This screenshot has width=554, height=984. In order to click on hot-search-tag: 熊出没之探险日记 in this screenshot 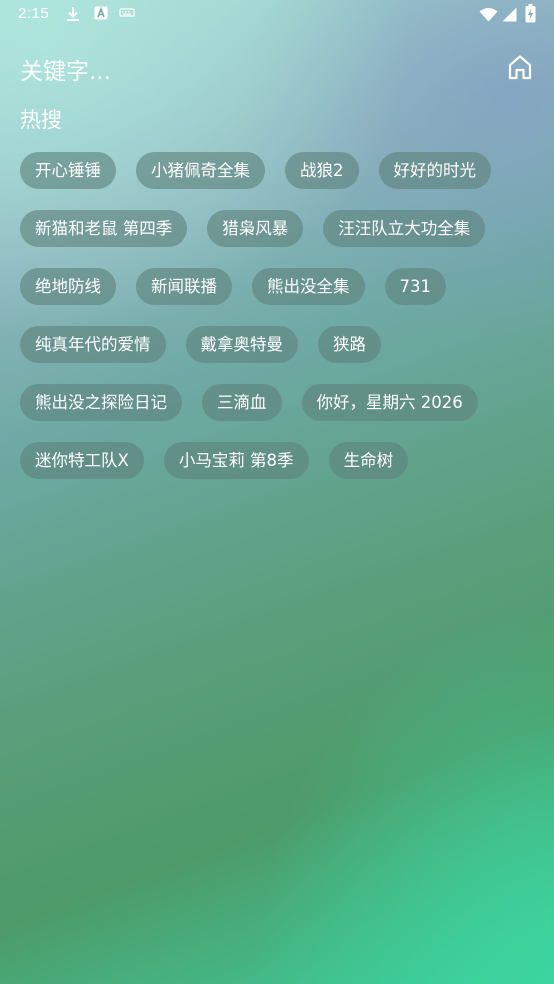, I will do `click(101, 402)`.